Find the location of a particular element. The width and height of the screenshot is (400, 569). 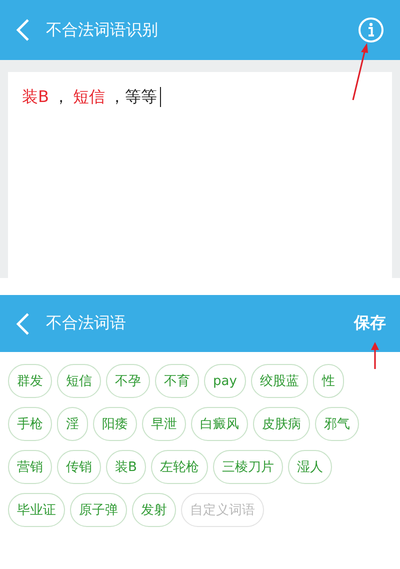

info-icon is located at coordinates (371, 30).